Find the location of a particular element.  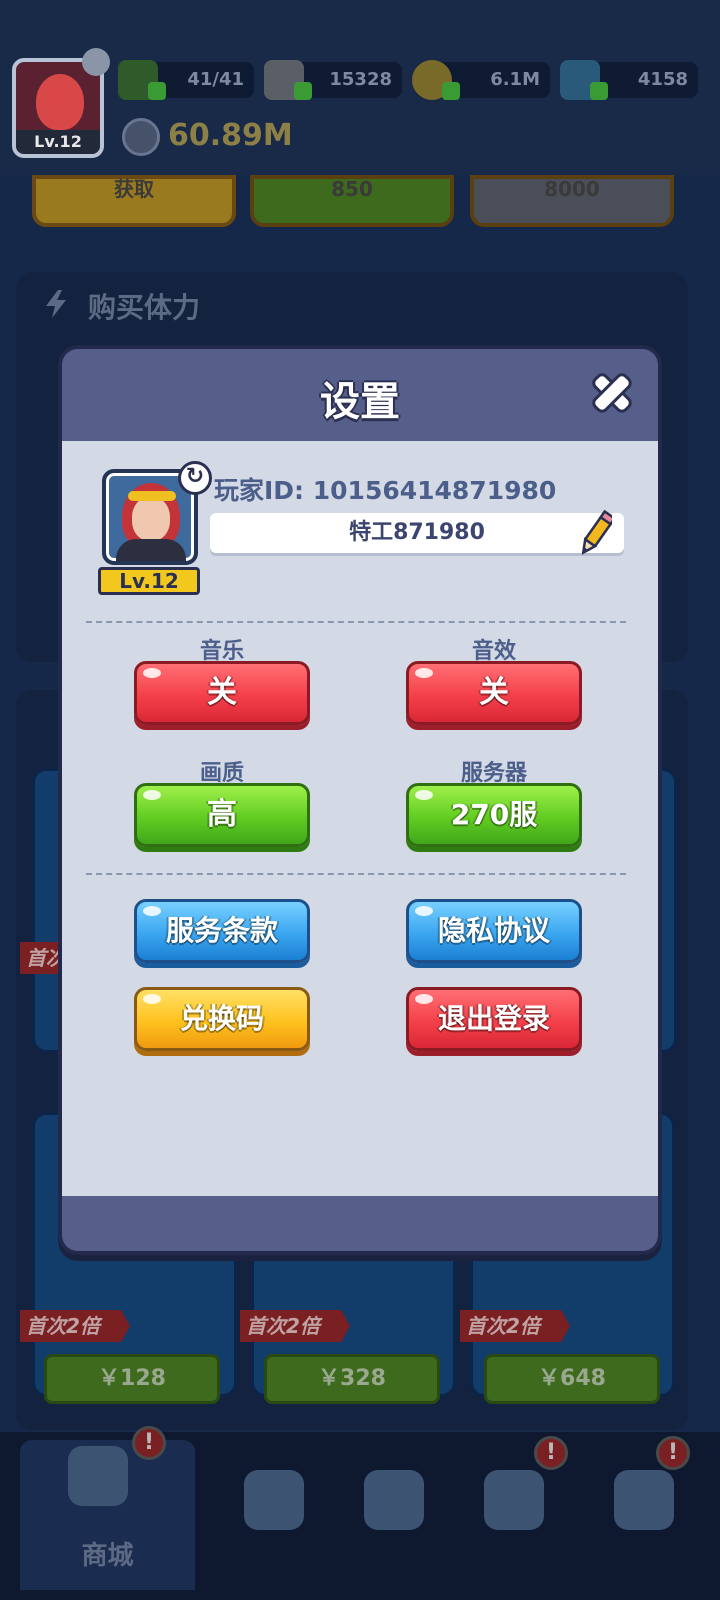

redeem-label: 兑换码 is located at coordinates (221, 1018).